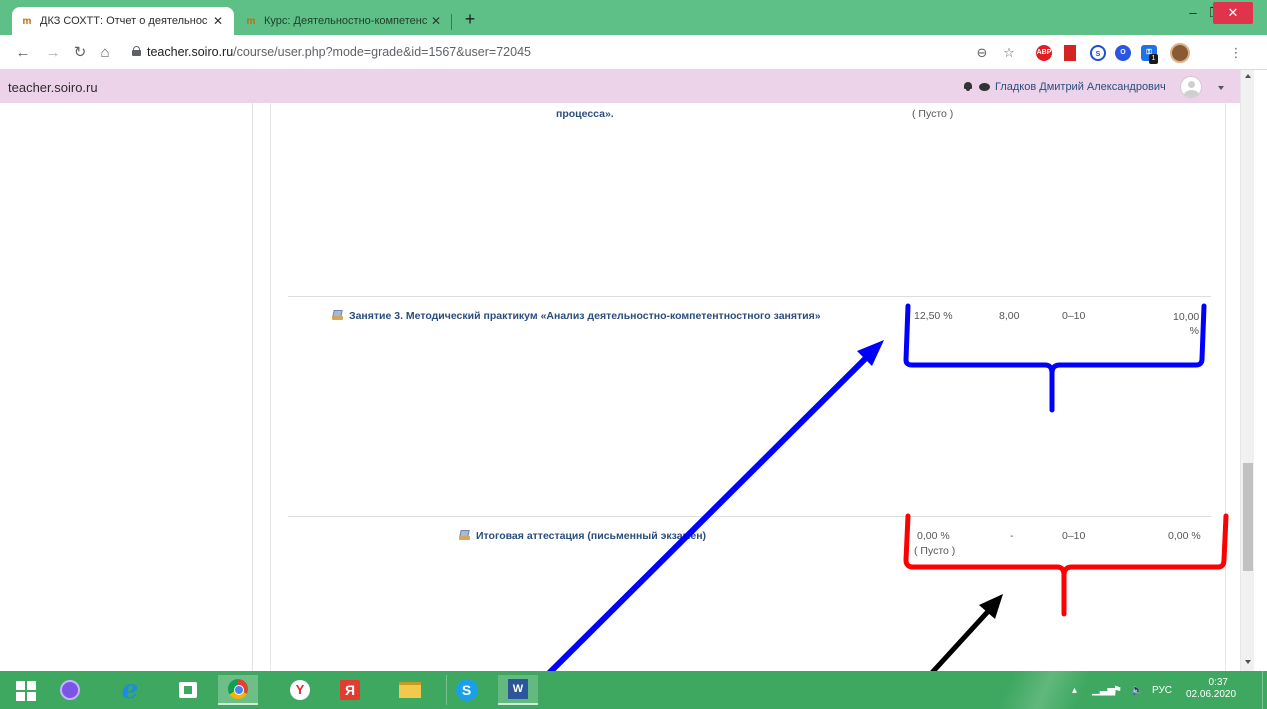 The image size is (1267, 709). Describe the element at coordinates (591, 536) in the screenshot. I see `grade-item-title-text: Итоговая аттестация (письменный экзамен)` at that location.